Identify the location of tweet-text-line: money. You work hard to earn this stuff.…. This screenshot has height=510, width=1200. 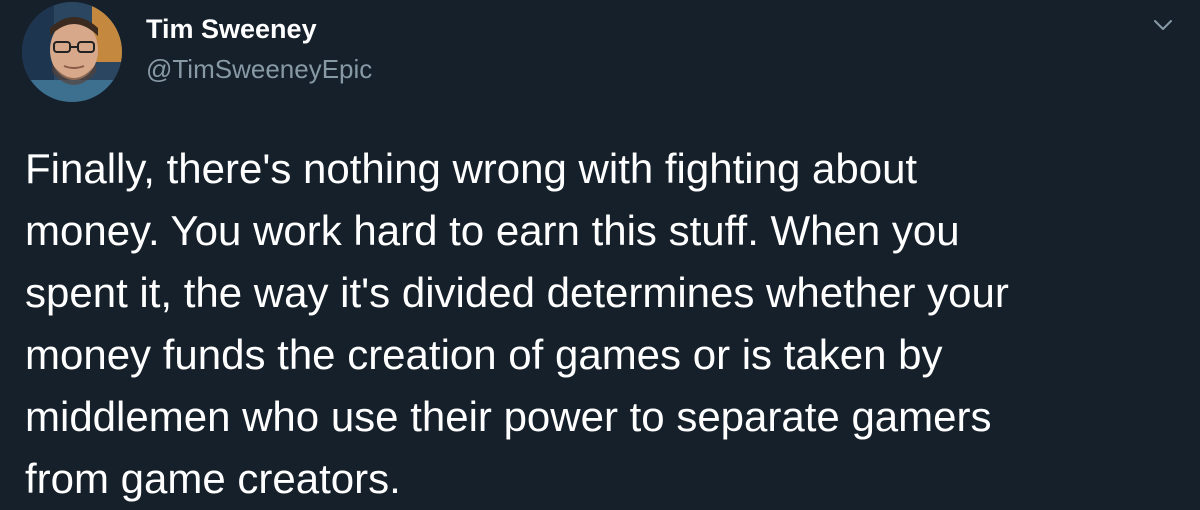
(492, 230).